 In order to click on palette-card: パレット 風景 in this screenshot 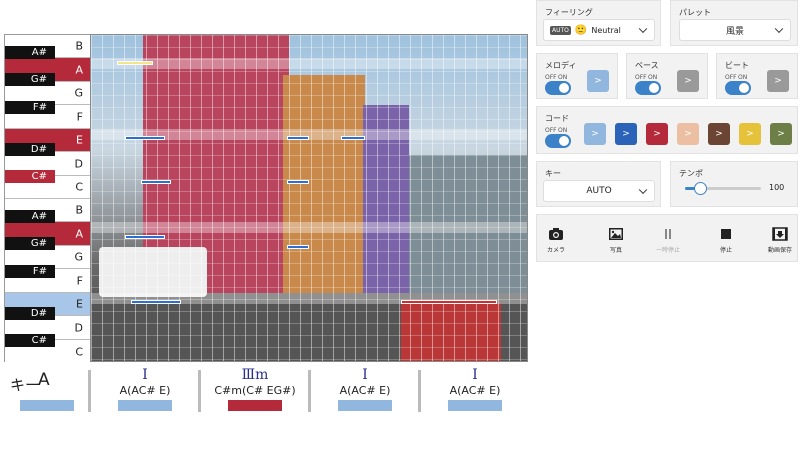, I will do `click(734, 23)`.